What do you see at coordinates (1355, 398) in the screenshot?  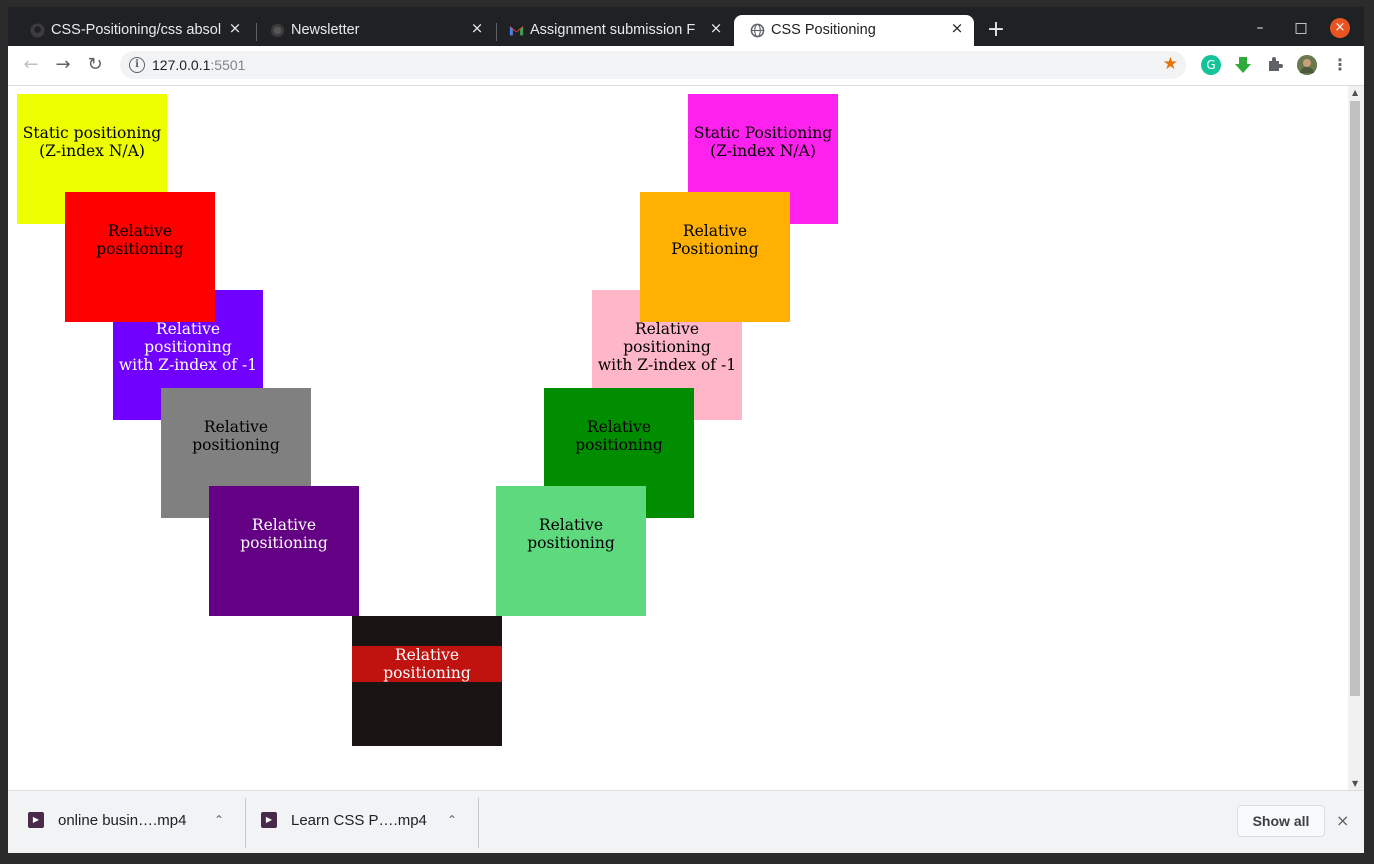 I see `scrollbar-thumb` at bounding box center [1355, 398].